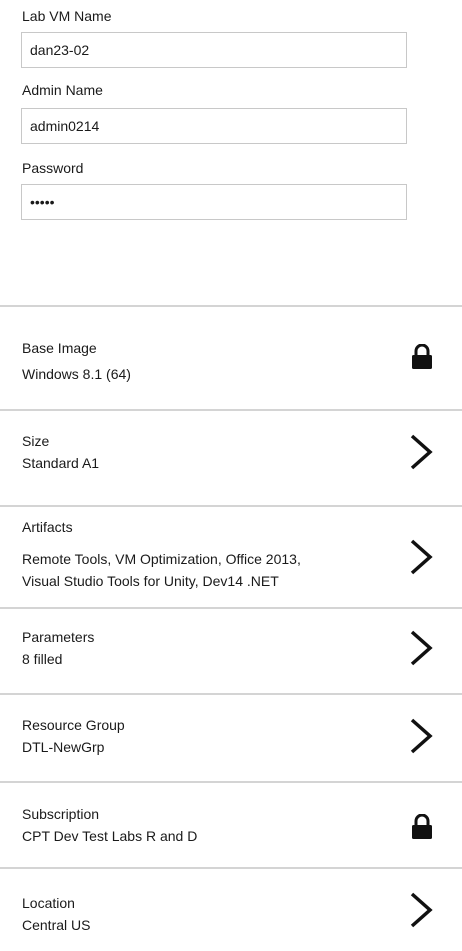  Describe the element at coordinates (56, 925) in the screenshot. I see `location-value: Central US` at that location.